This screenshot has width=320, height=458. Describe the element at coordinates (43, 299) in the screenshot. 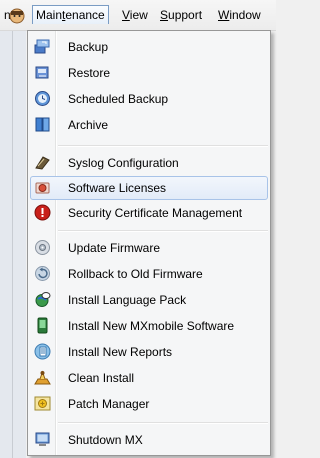

I see `language-pack-icon` at that location.